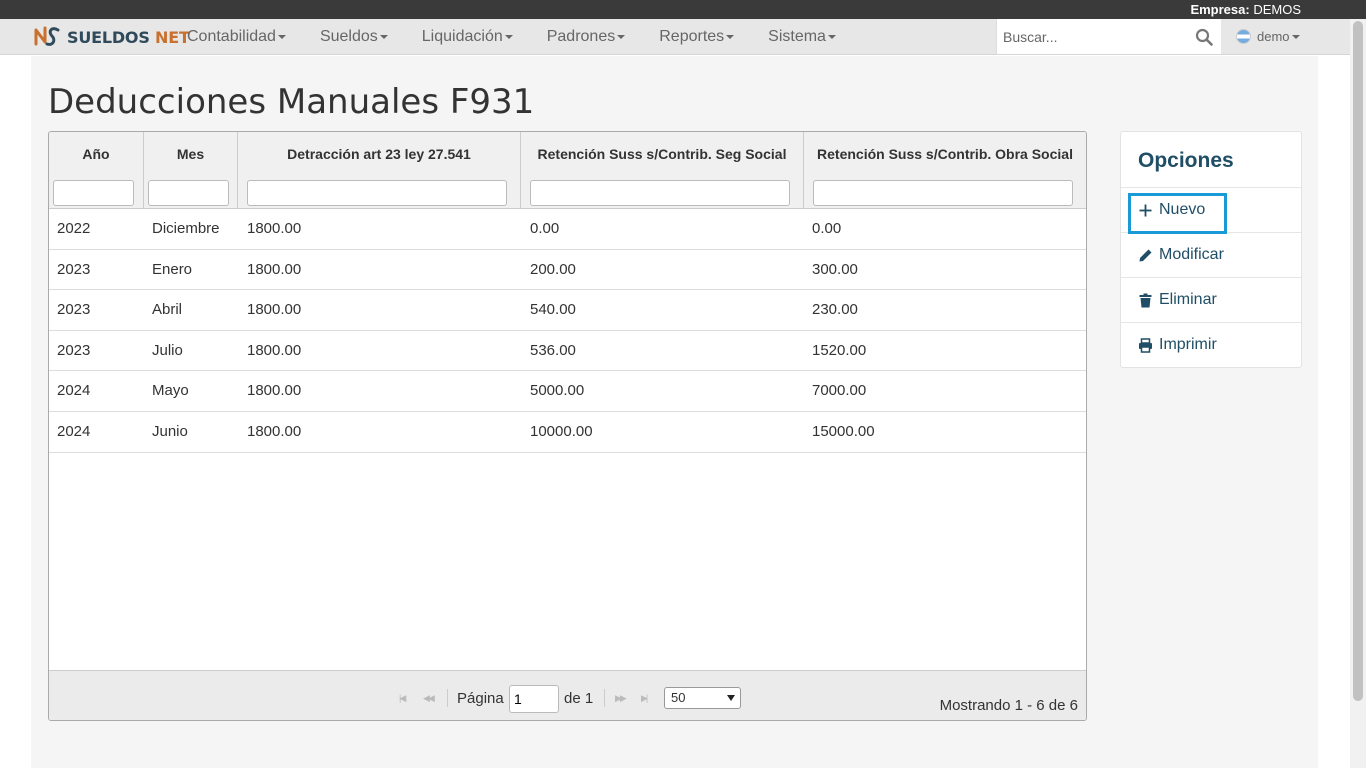  What do you see at coordinates (702, 698) in the screenshot?
I see `page-size-select: 50` at bounding box center [702, 698].